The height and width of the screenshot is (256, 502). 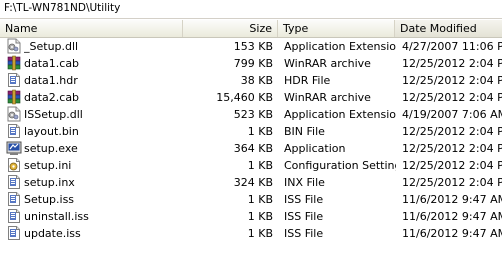 I want to click on ini-file-icon, so click(x=14, y=165).